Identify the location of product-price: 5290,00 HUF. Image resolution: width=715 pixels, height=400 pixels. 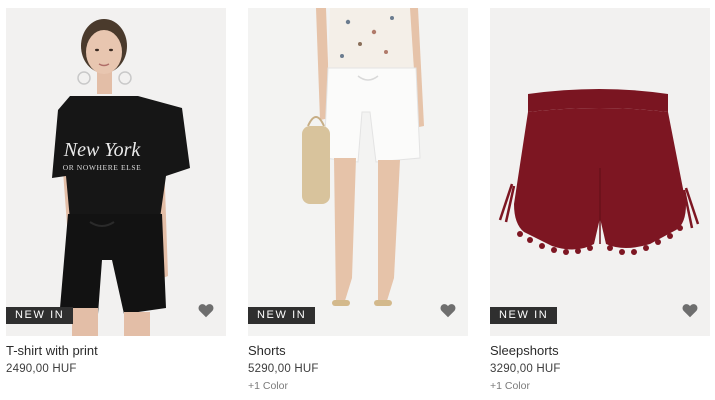
(283, 369).